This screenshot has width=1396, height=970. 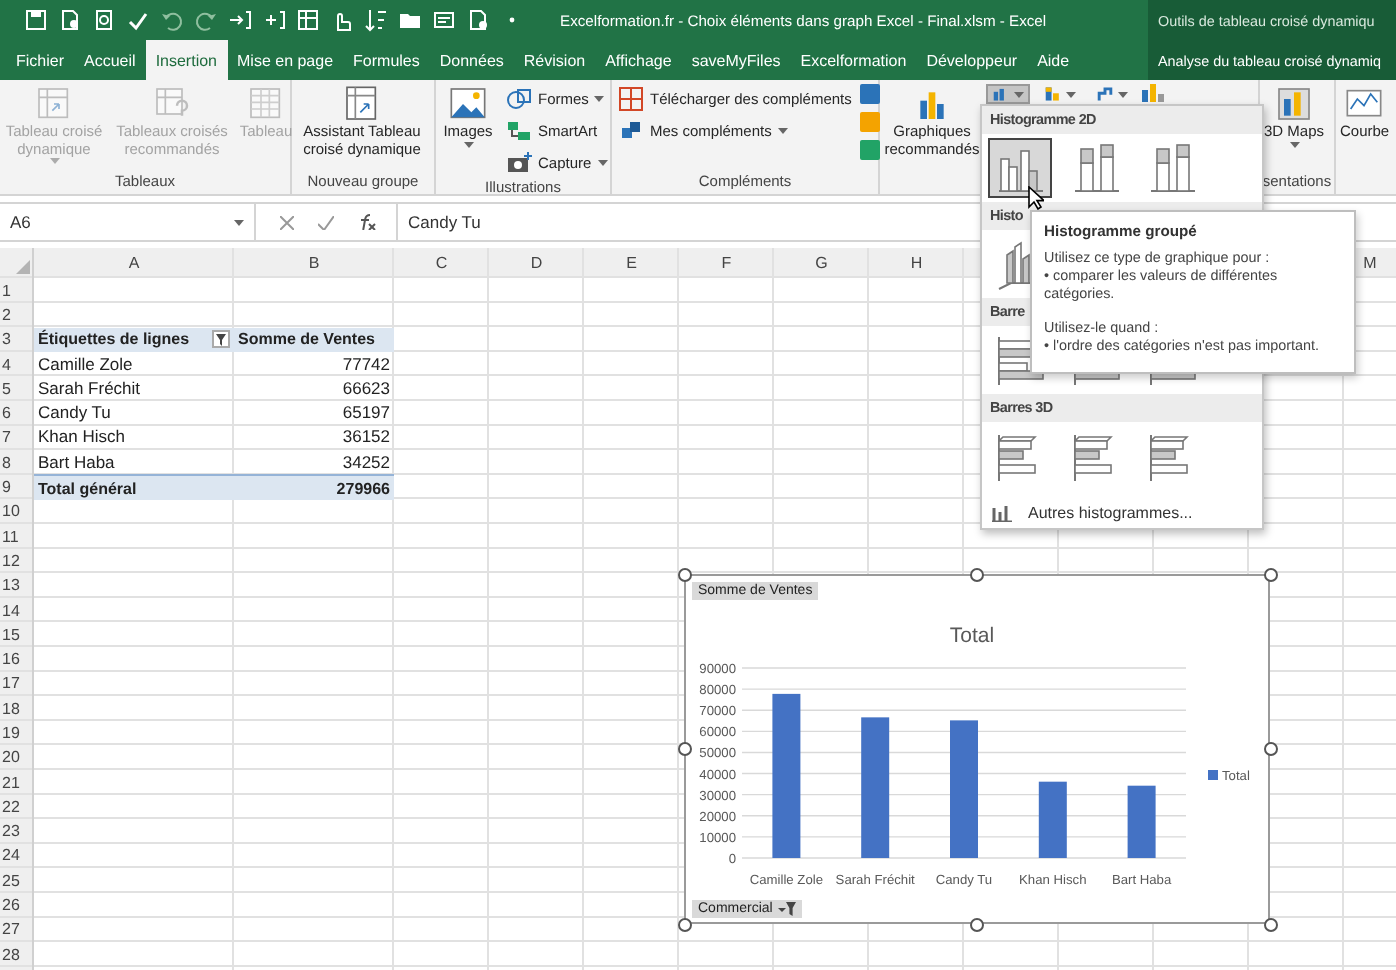 What do you see at coordinates (206, 20) in the screenshot?
I see `redo-icon` at bounding box center [206, 20].